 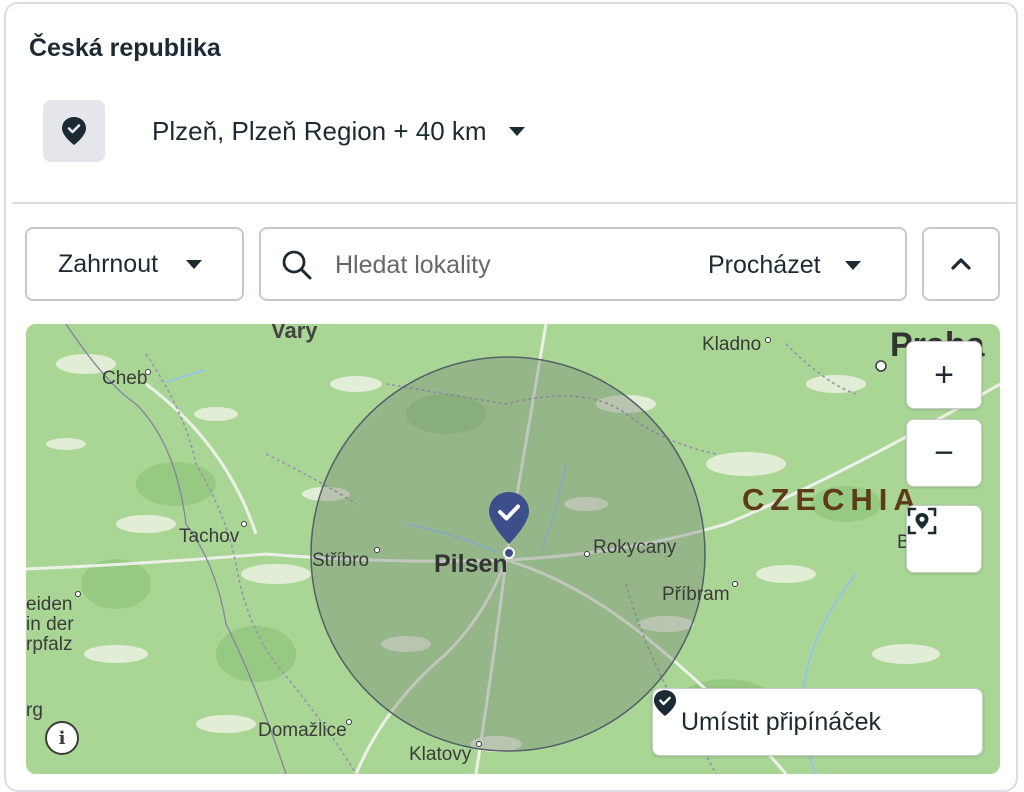 I want to click on map-label-domazlice: Domažlice, so click(x=302, y=730).